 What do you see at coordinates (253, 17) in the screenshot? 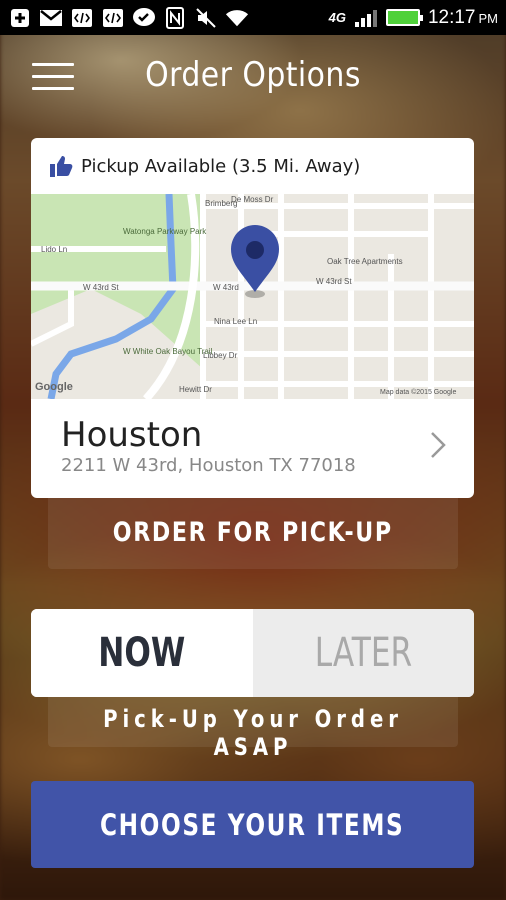
I see `status-bar: 4G 12:17 PM` at bounding box center [253, 17].